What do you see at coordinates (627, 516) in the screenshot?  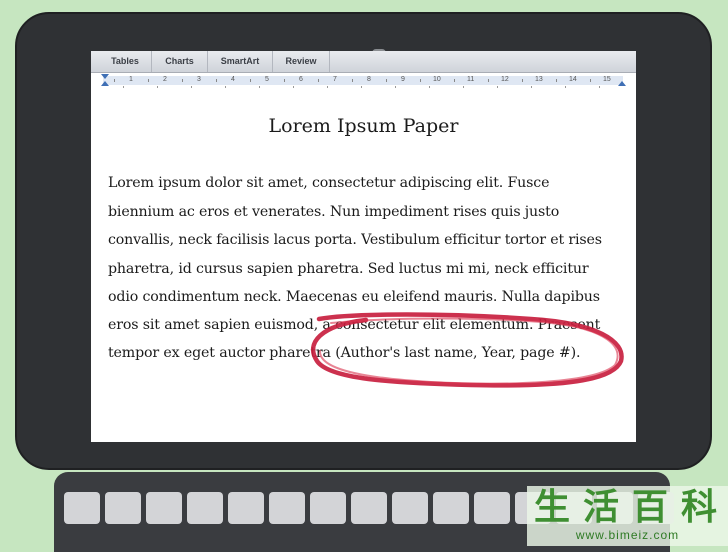 I see `watermark: 生 活 百 科 www.bimeiz.com` at bounding box center [627, 516].